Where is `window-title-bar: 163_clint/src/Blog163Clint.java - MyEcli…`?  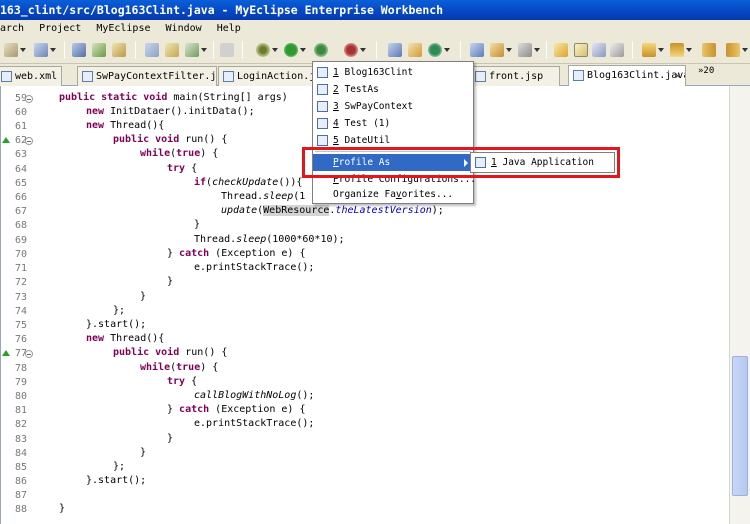
window-title-bar: 163_clint/src/Blog163Clint.java - MyEcli… is located at coordinates (375, 10).